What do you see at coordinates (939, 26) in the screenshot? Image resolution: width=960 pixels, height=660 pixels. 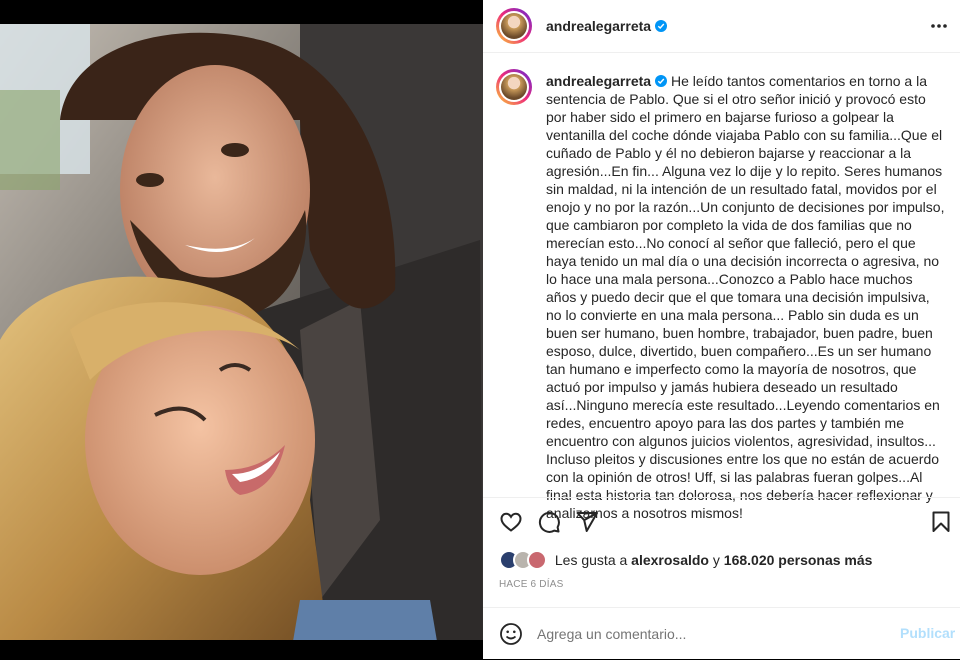 I see `more-options-icon` at bounding box center [939, 26].